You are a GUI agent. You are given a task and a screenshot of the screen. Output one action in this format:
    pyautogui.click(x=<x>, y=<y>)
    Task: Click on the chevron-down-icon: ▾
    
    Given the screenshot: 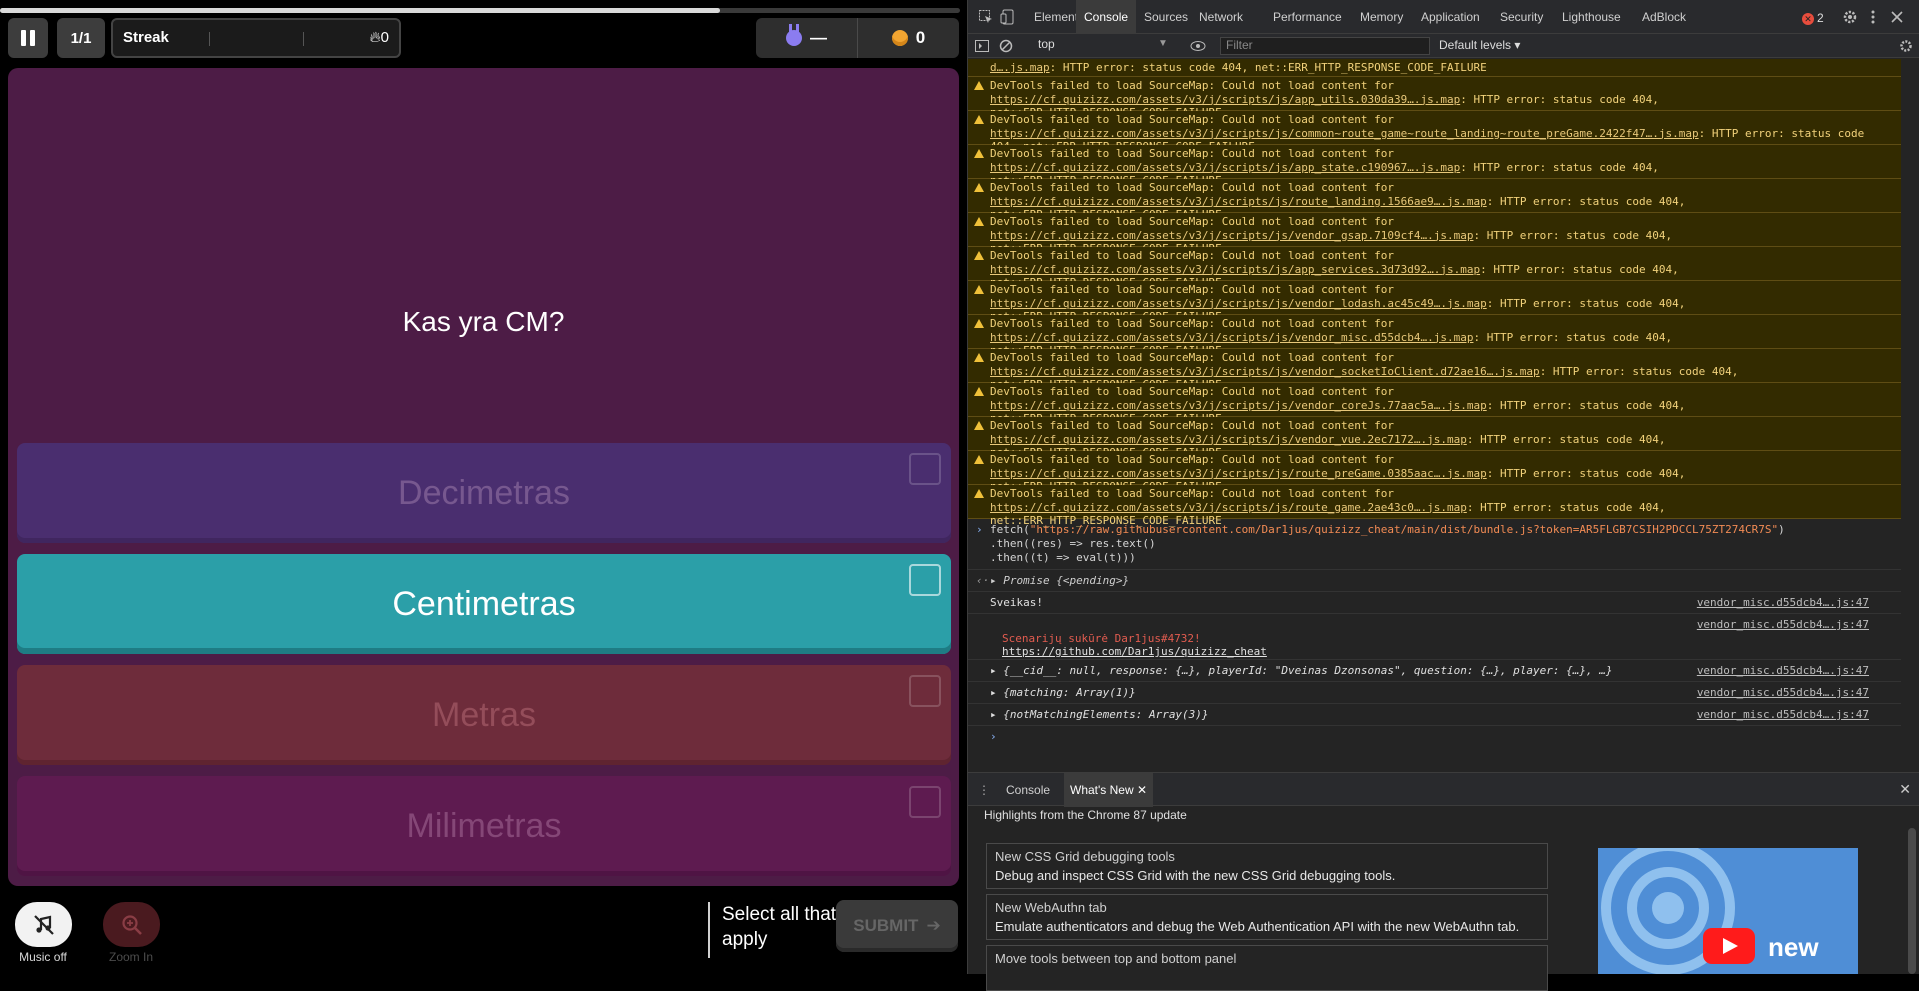 What is the action you would take?
    pyautogui.click(x=1517, y=45)
    